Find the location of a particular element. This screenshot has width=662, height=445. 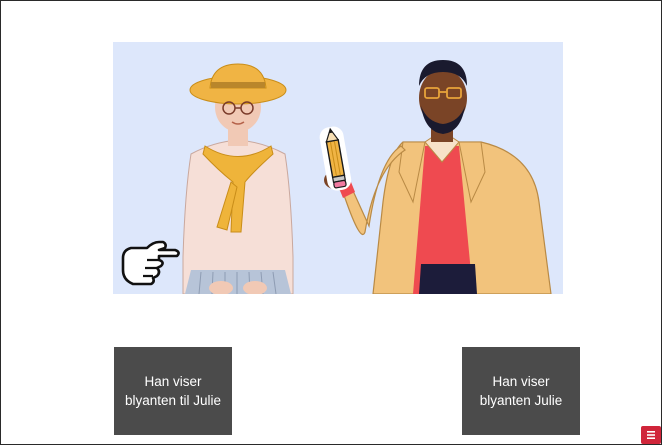

answer-option-2-label: Han viser blyanten Julie is located at coordinates (521, 391).